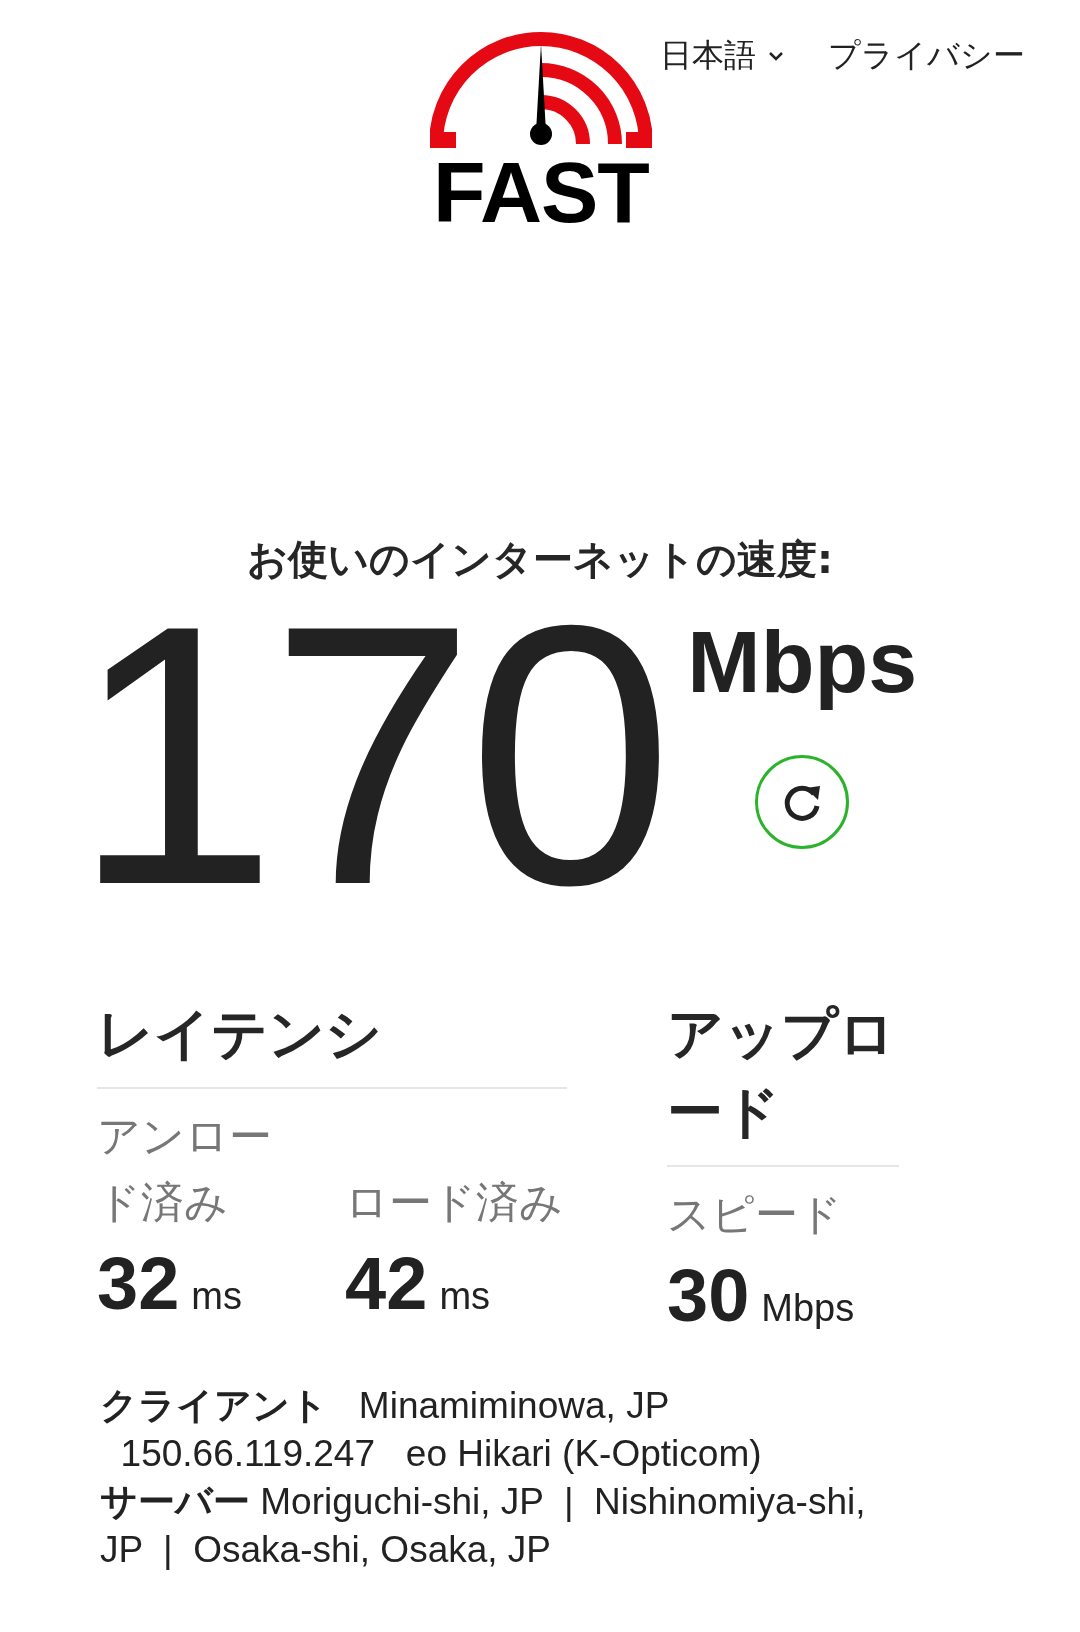 This screenshot has width=1080, height=1632. What do you see at coordinates (776, 56) in the screenshot?
I see `chevron-down-icon` at bounding box center [776, 56].